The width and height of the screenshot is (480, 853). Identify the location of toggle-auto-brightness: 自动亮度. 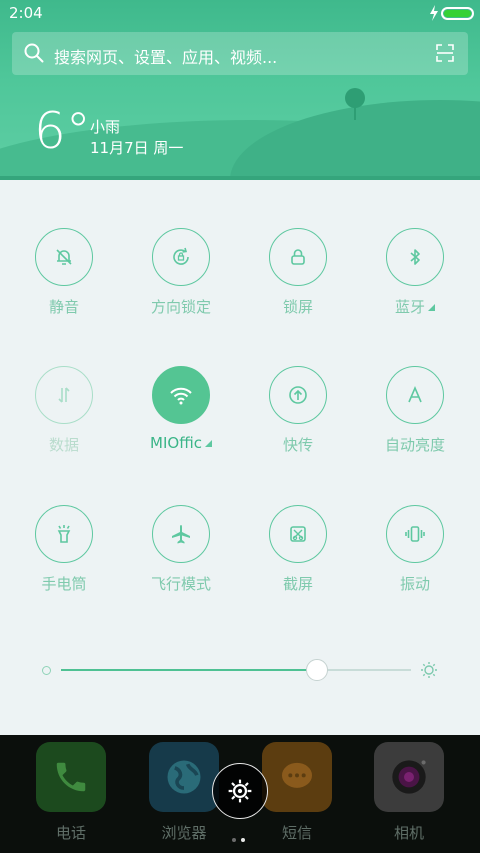
(415, 421).